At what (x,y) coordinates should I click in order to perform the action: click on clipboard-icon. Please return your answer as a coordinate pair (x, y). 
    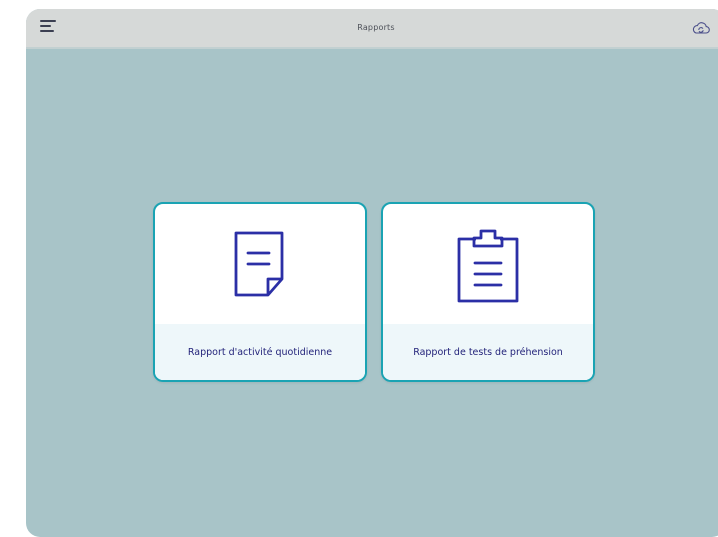
    Looking at the image, I should click on (488, 266).